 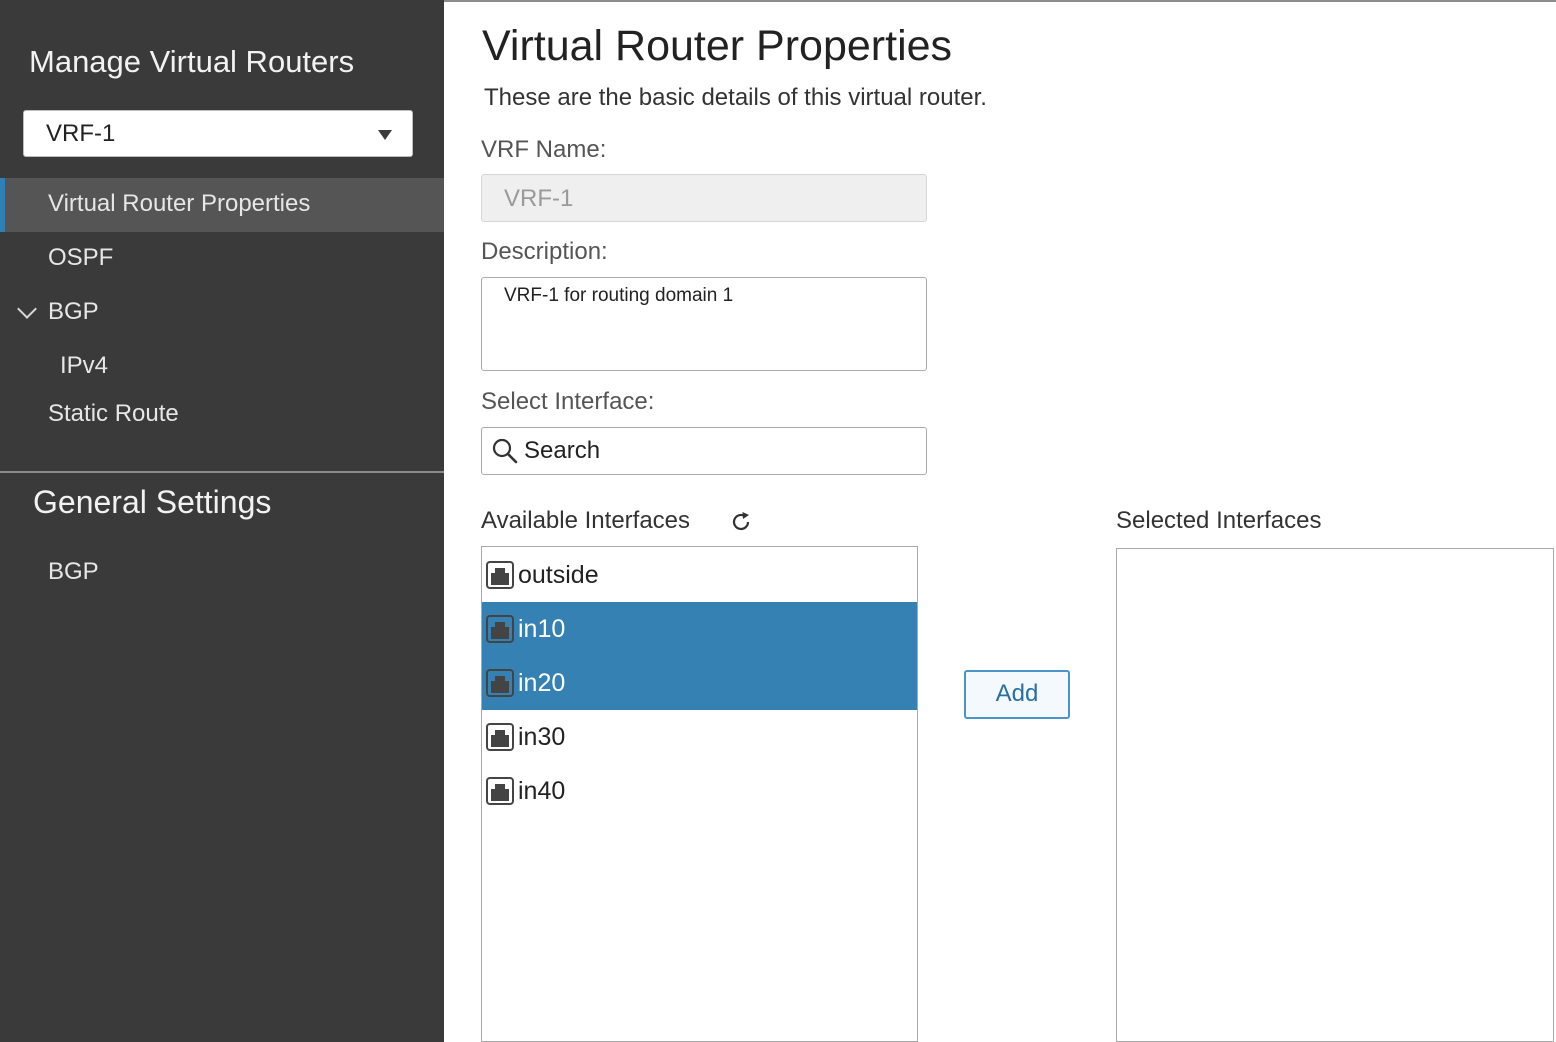 What do you see at coordinates (222, 415) in the screenshot?
I see `sidebar-item-static-route: Static Route` at bounding box center [222, 415].